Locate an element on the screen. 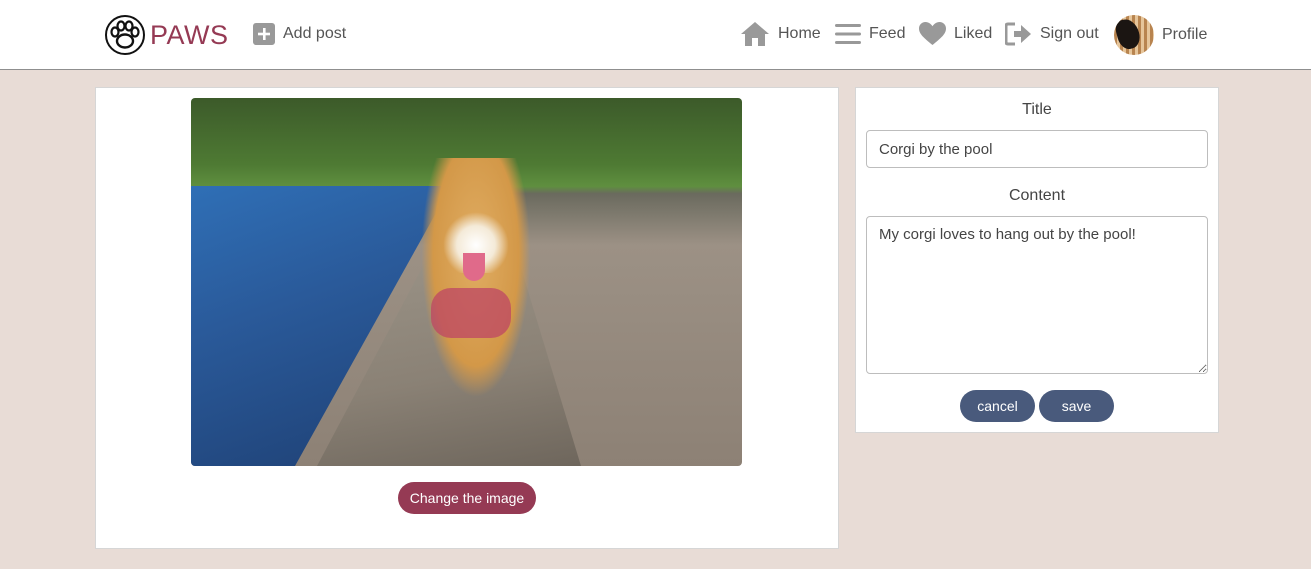  title-label: Title is located at coordinates (1037, 109).